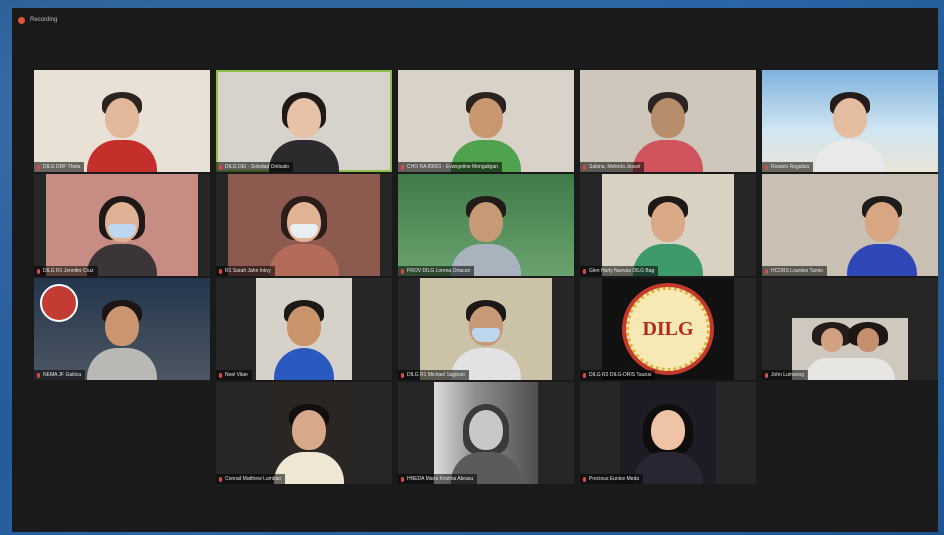 This screenshot has width=944, height=535. I want to click on participant-name-label: Precious Eunice Meda, so click(612, 479).